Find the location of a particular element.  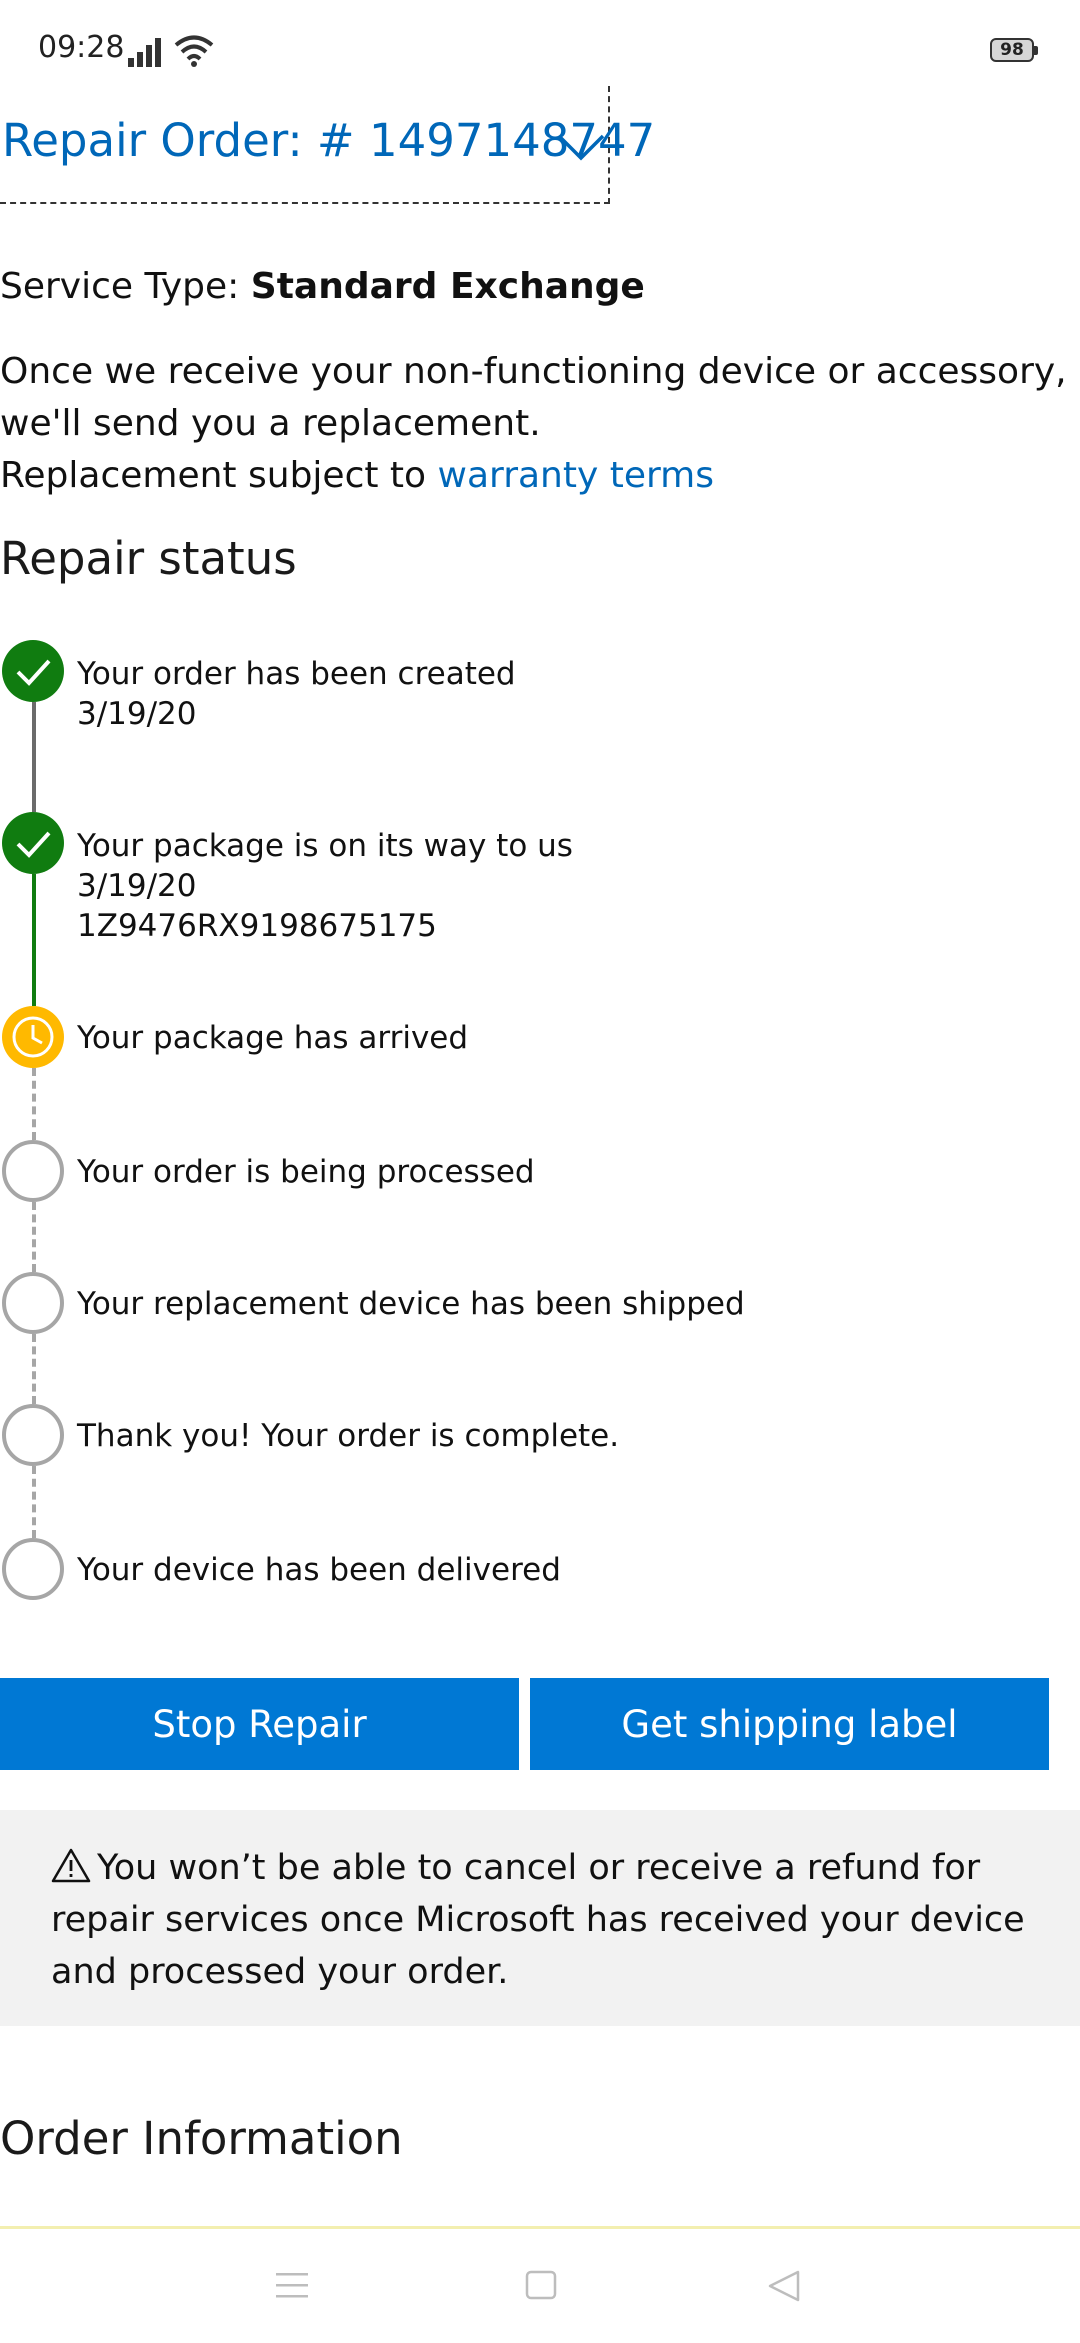

timeline-step-4: Your order is being processed is located at coordinates (306, 1172).